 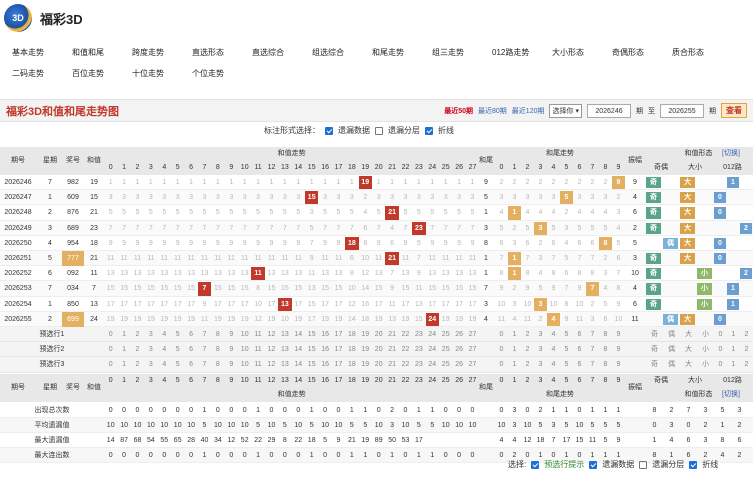 I want to click on nav-link: 个位走势, so click(x=210, y=73).